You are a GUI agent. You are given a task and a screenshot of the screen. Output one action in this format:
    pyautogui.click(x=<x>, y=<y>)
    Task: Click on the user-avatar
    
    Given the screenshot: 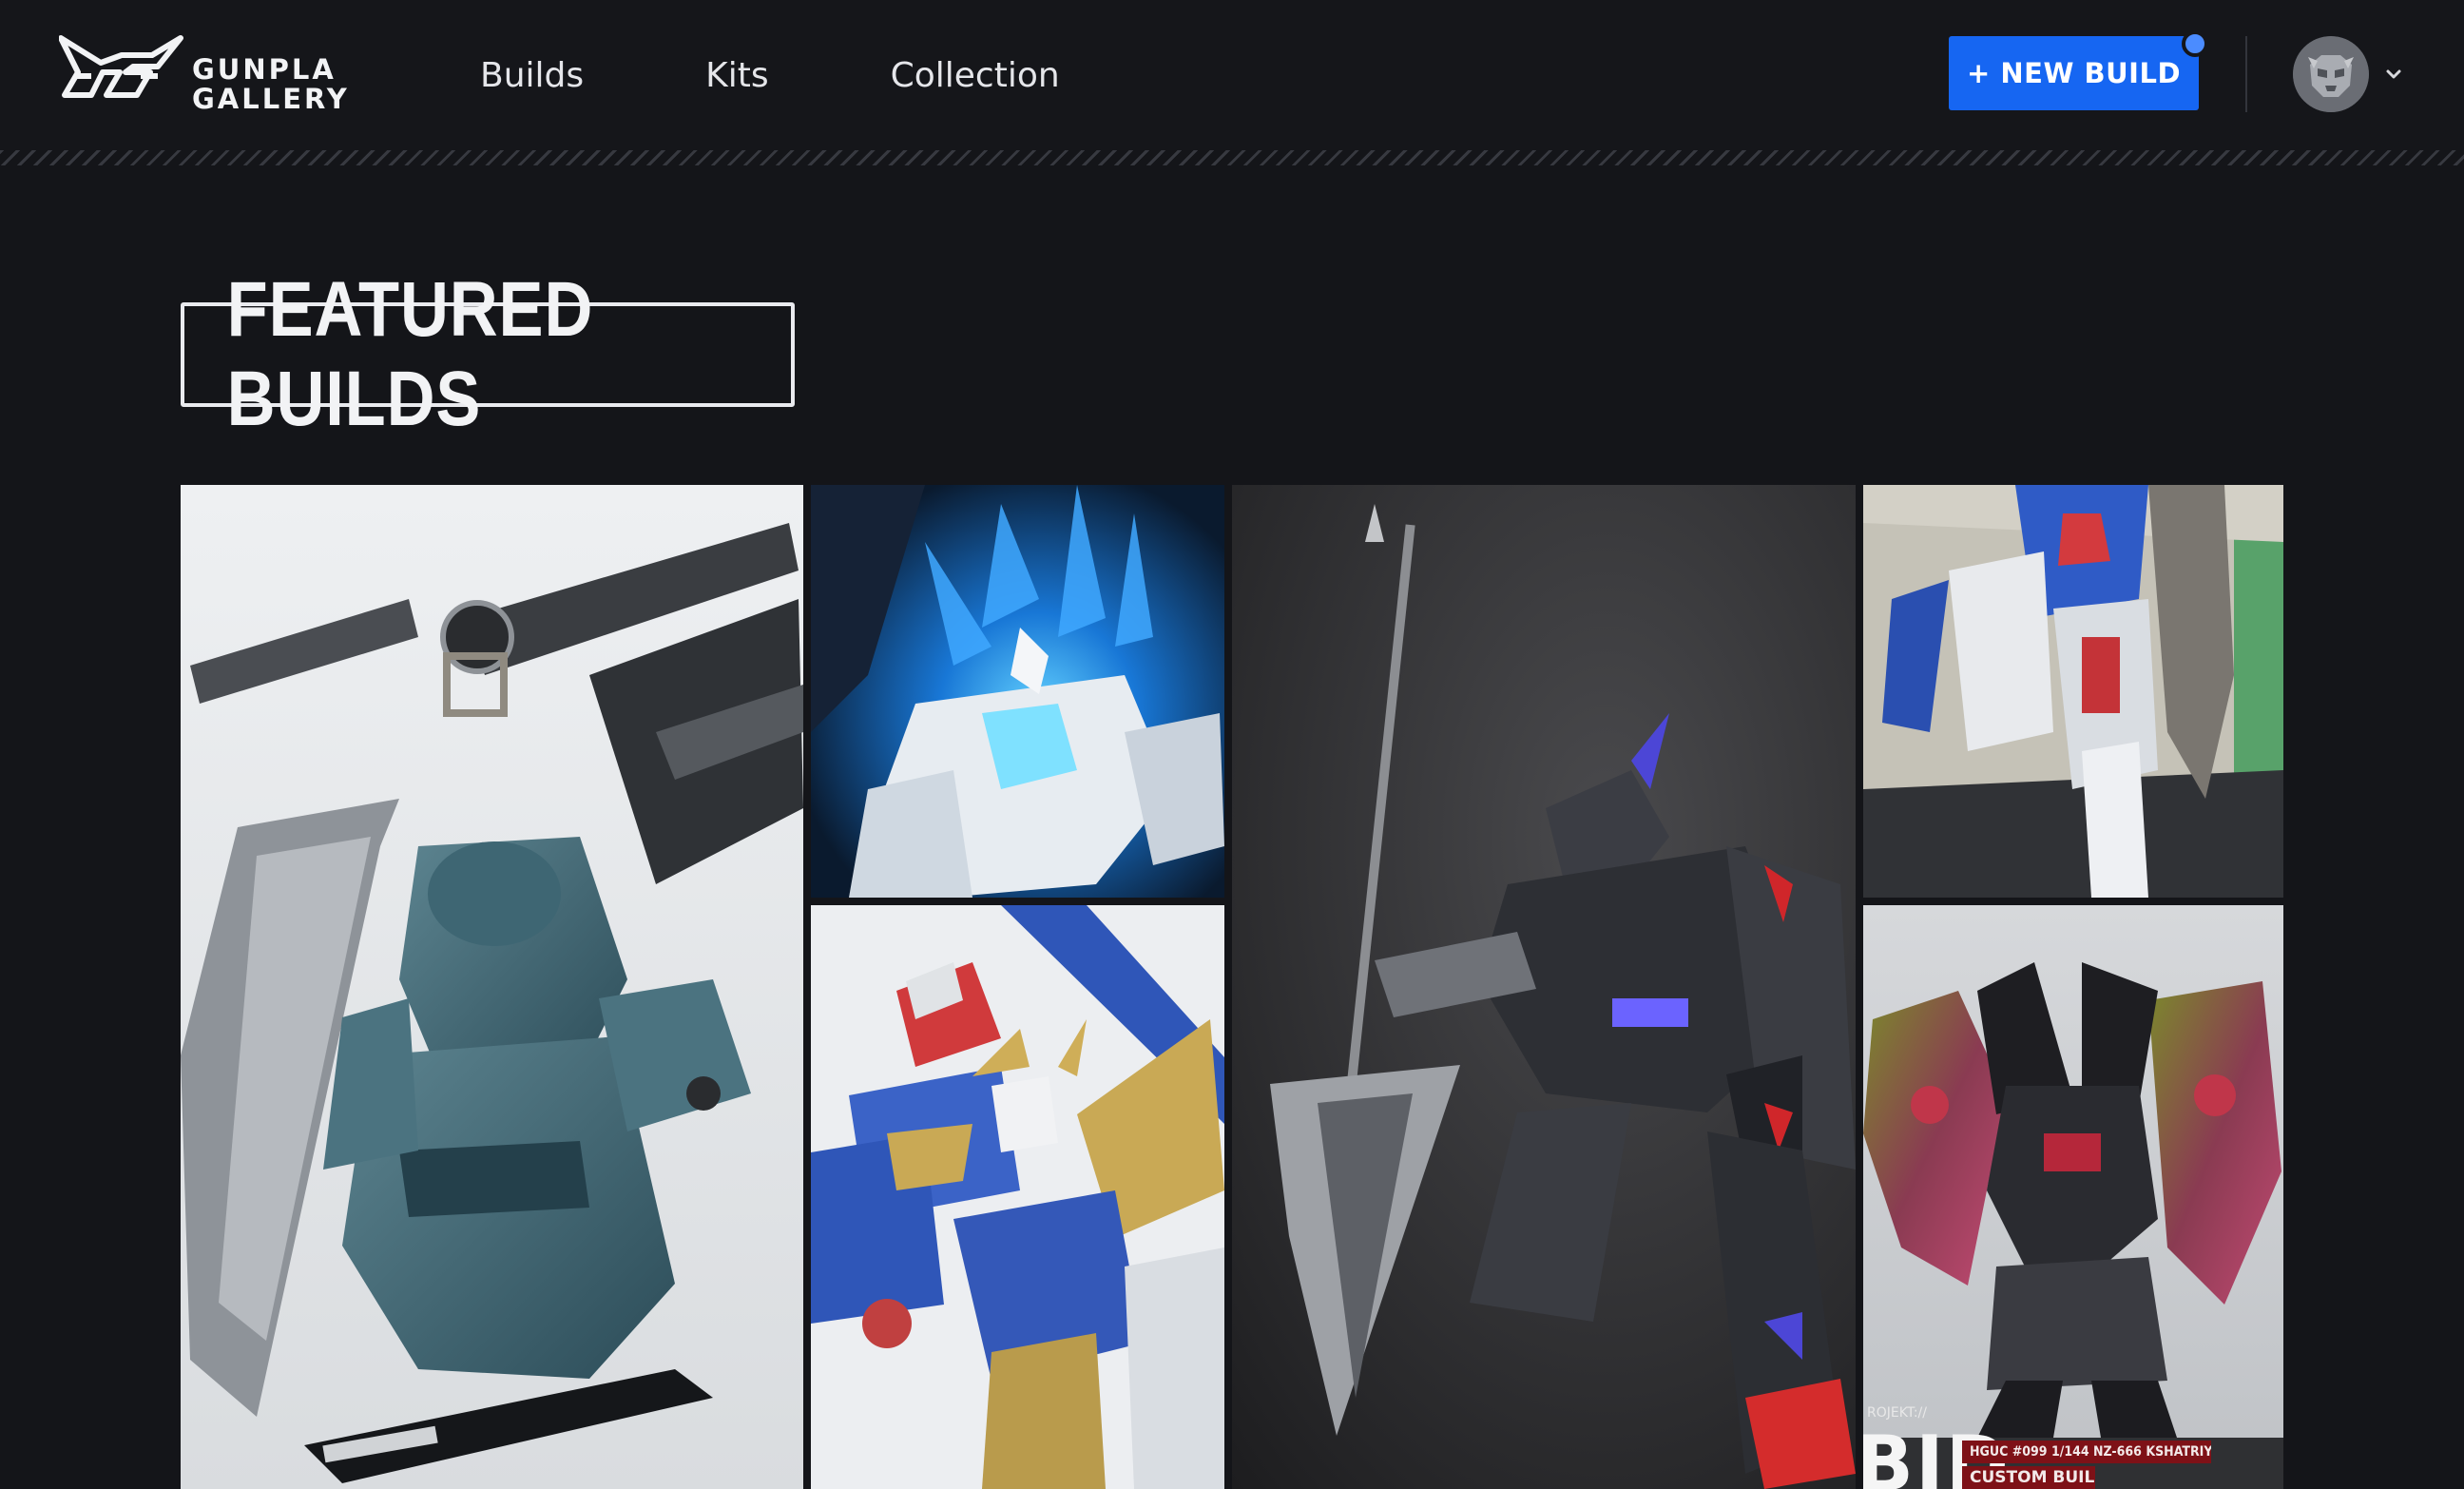 What is the action you would take?
    pyautogui.click(x=2331, y=74)
    